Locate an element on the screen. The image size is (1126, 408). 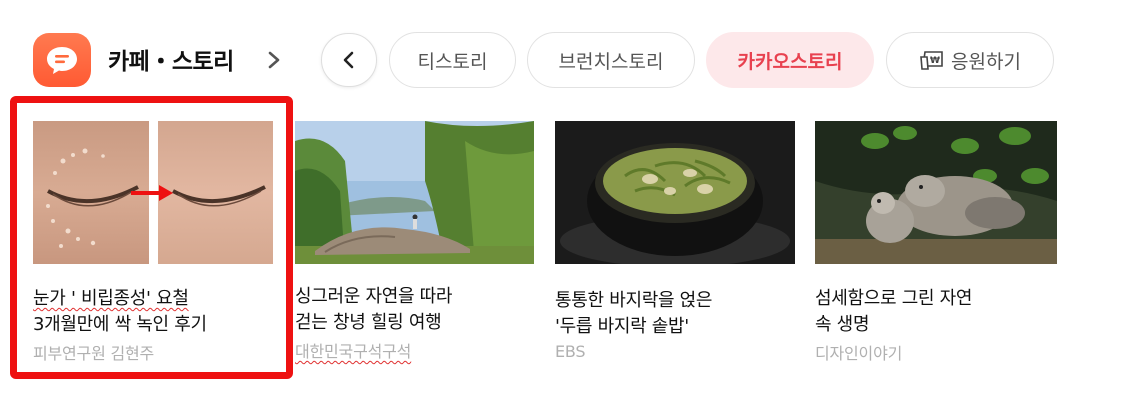
section-title: 카페・스토리 is located at coordinates (171, 59).